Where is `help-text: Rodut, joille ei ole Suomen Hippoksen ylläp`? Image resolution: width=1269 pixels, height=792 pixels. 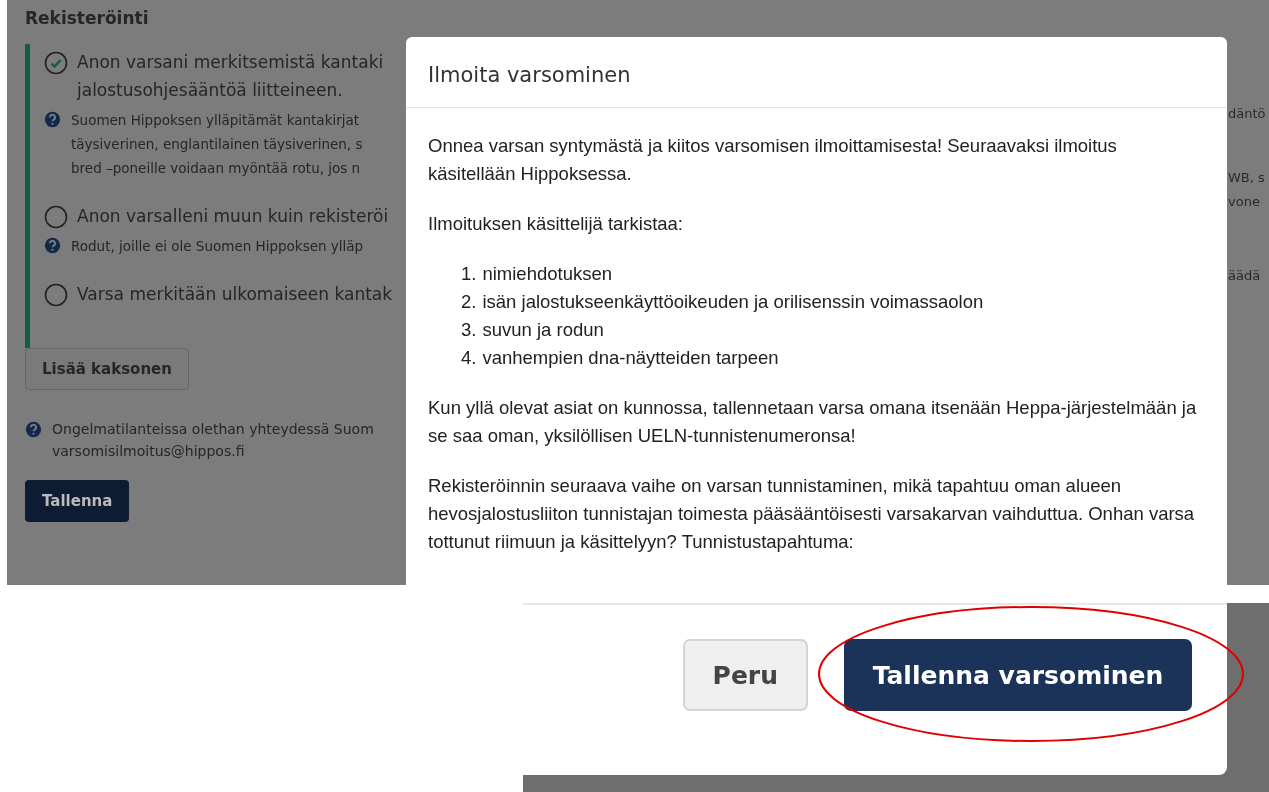 help-text: Rodut, joille ei ole Suomen Hippoksen ylläp is located at coordinates (217, 246).